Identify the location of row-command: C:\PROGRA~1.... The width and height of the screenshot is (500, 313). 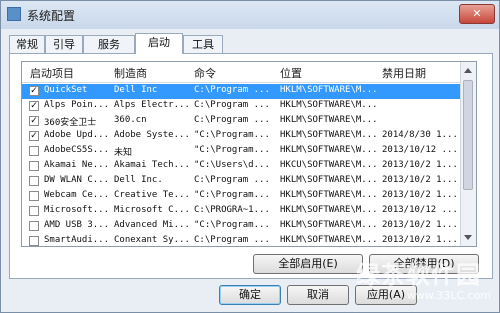
(232, 210).